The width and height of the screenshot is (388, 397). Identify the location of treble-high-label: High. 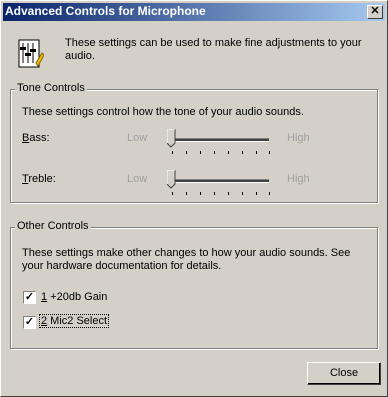
(298, 179).